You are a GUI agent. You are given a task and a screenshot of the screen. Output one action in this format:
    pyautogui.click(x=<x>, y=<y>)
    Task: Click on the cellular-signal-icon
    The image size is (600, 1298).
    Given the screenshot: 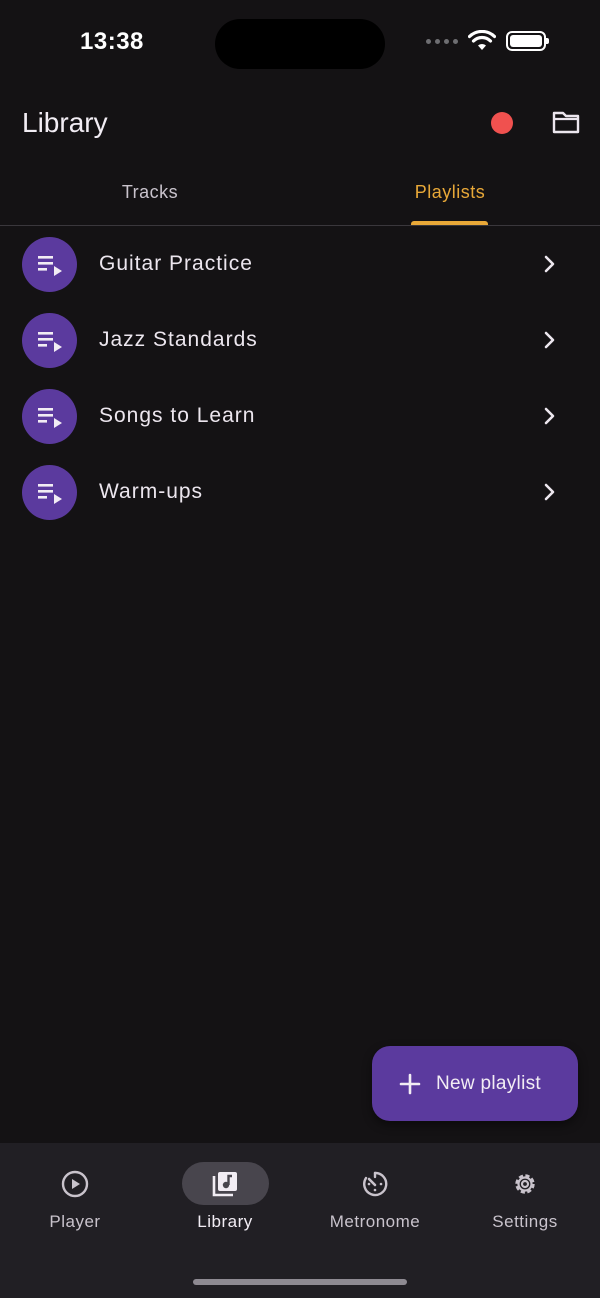 What is the action you would take?
    pyautogui.click(x=442, y=41)
    